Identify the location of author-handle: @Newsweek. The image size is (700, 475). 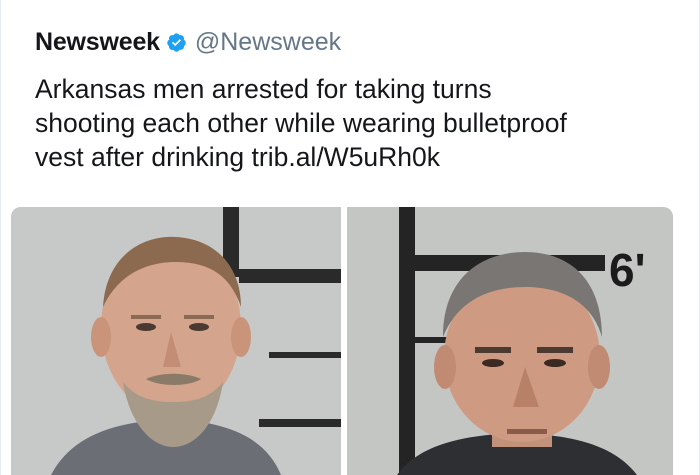
(268, 42).